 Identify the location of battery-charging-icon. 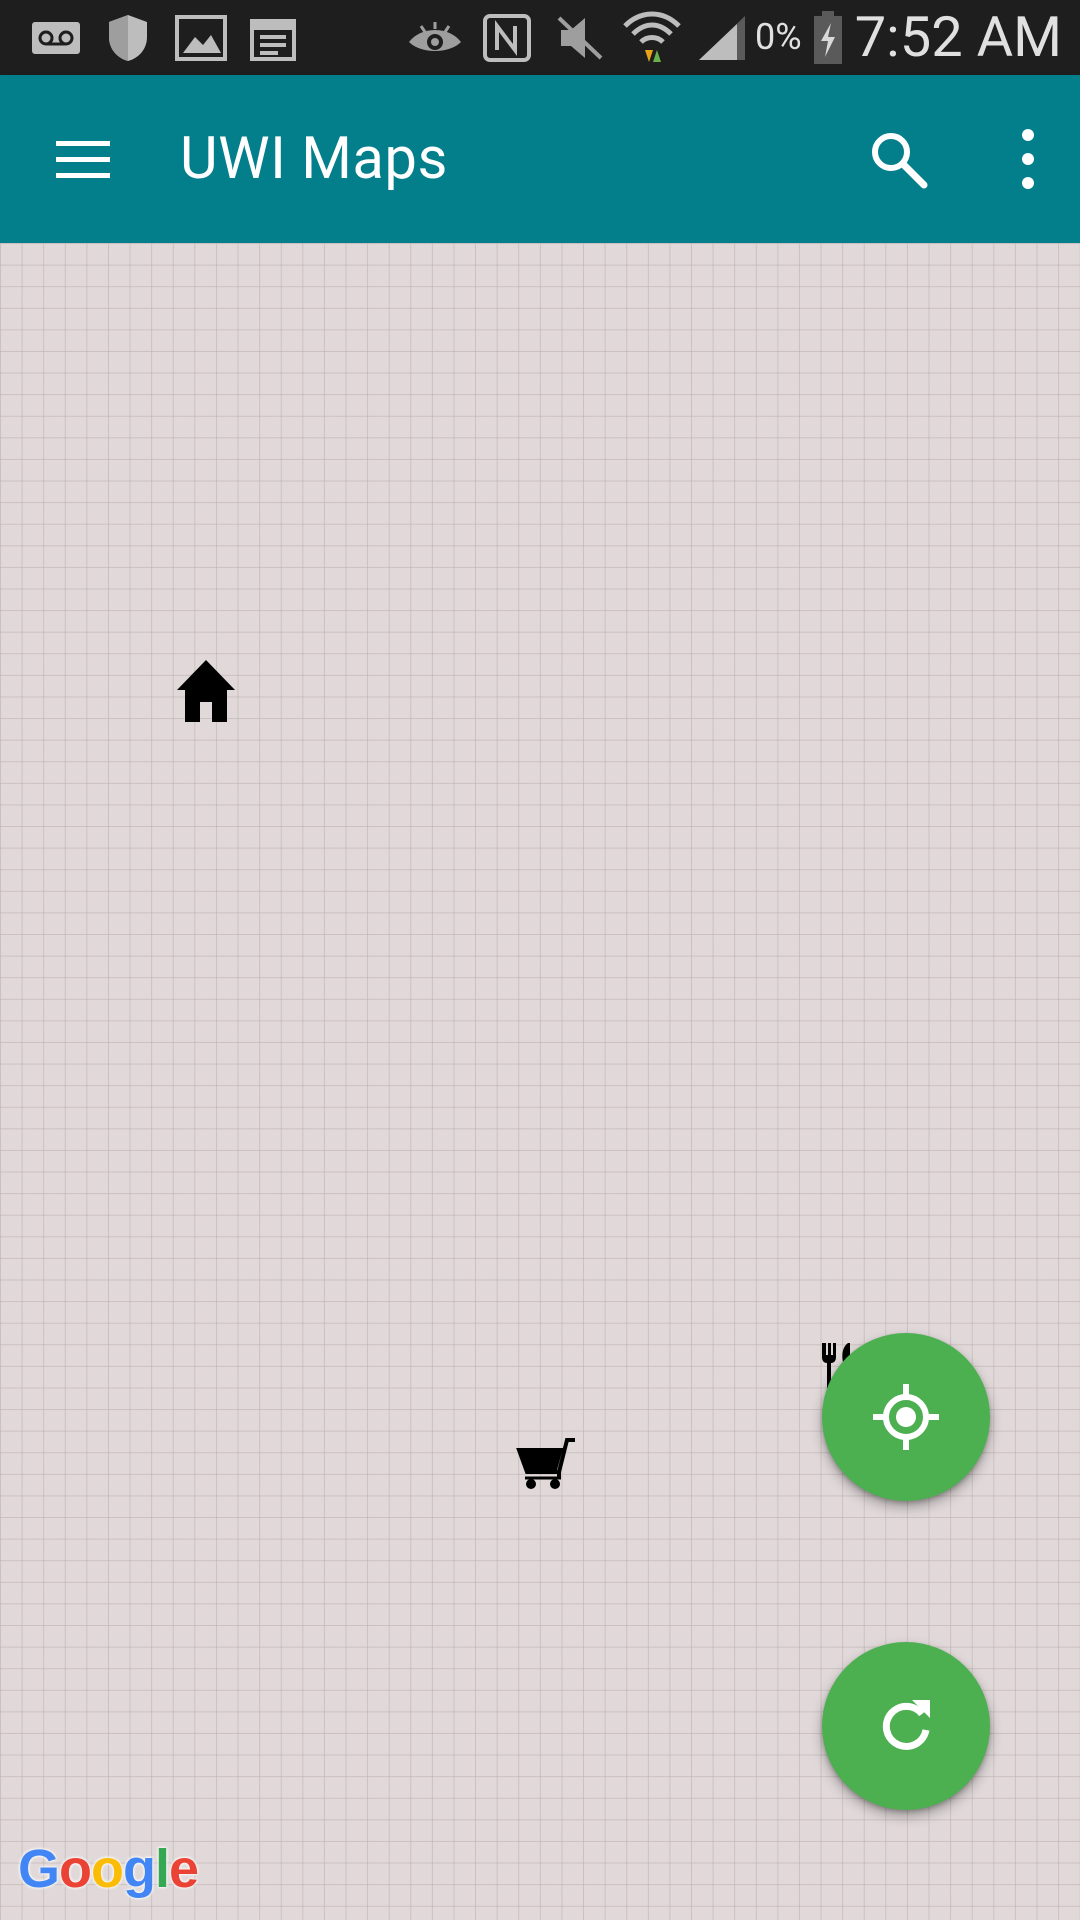
(828, 37).